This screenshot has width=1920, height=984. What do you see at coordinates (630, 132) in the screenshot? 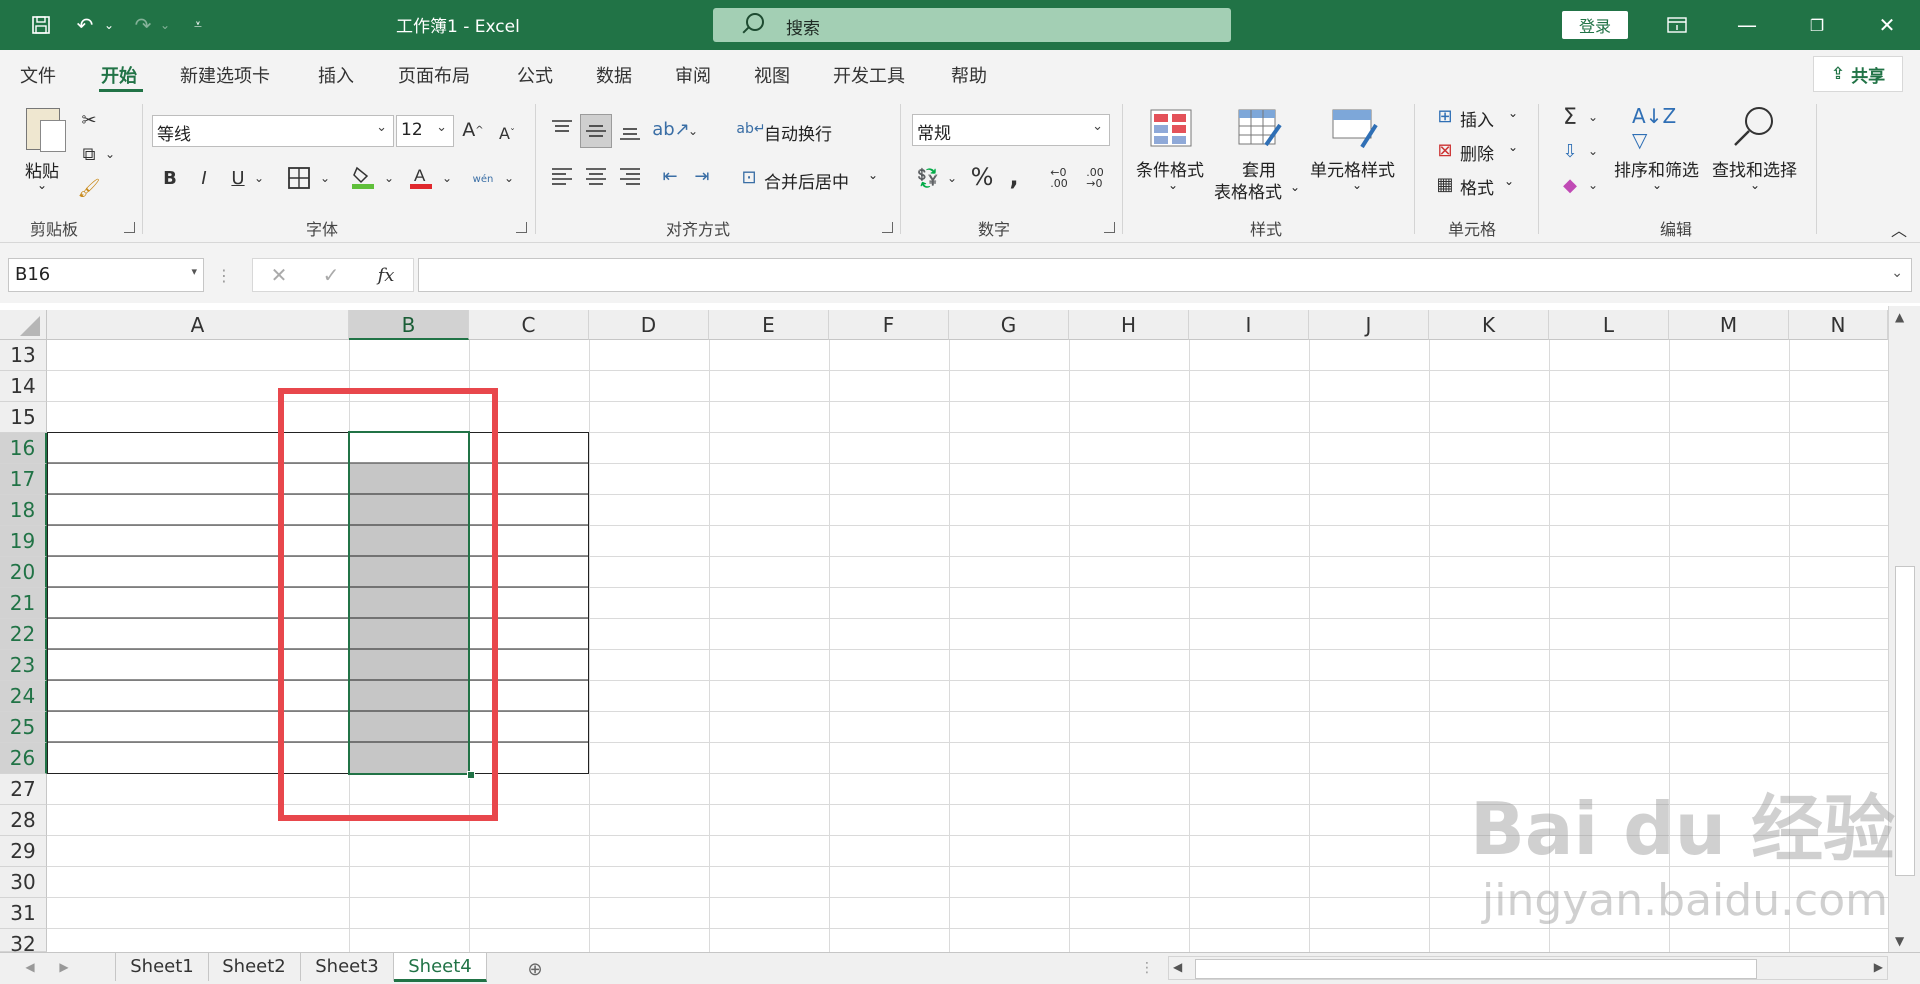
I see `align-bottom-icon` at bounding box center [630, 132].